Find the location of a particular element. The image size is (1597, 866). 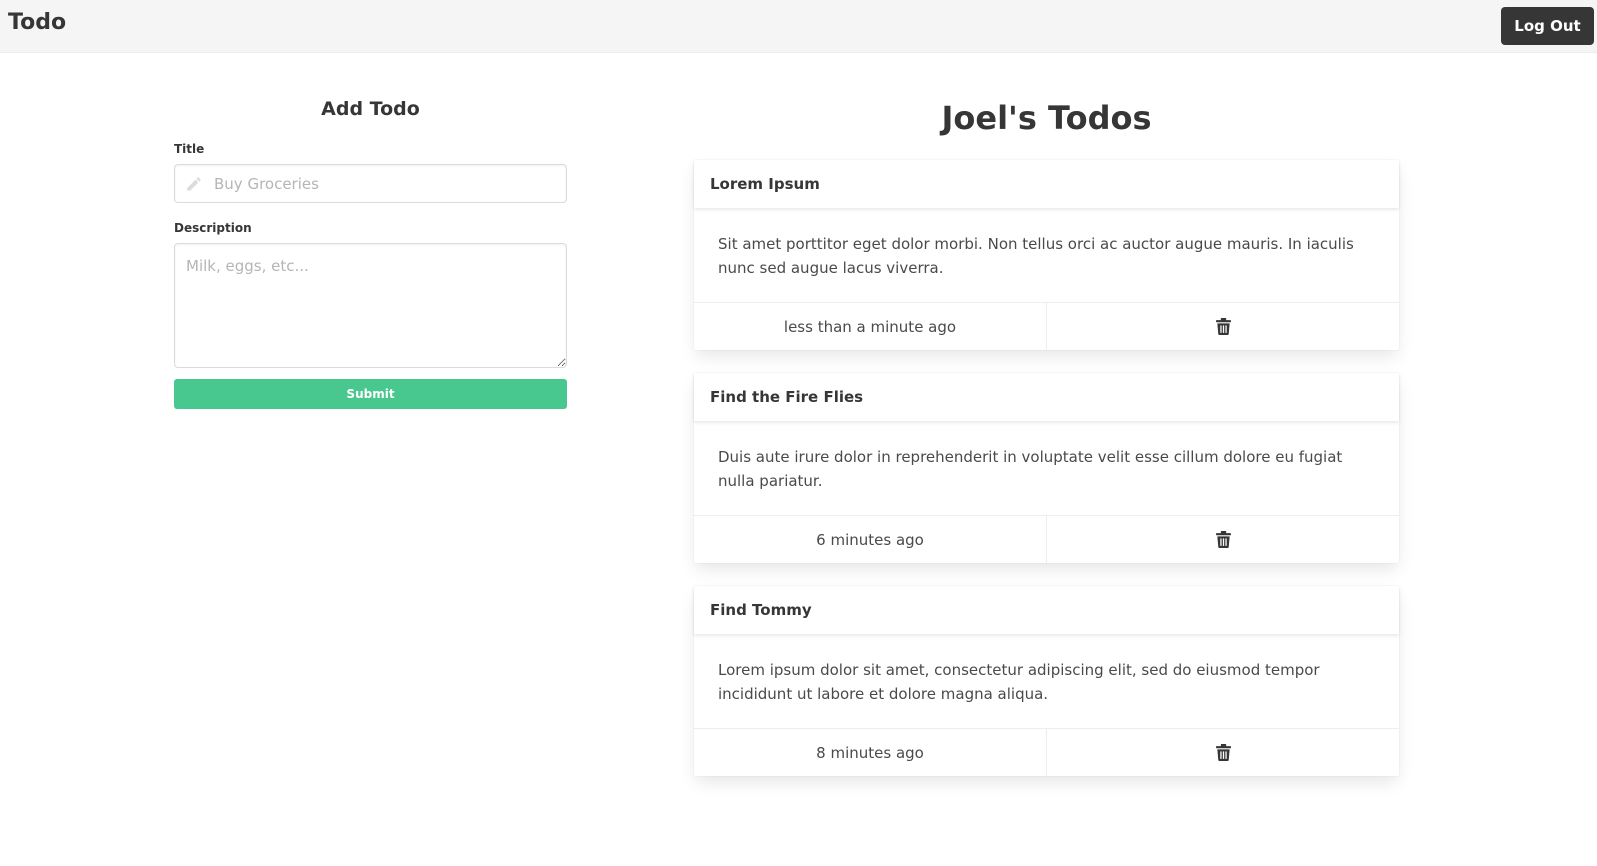

todo-timestamp: 8 minutes ago is located at coordinates (870, 752).